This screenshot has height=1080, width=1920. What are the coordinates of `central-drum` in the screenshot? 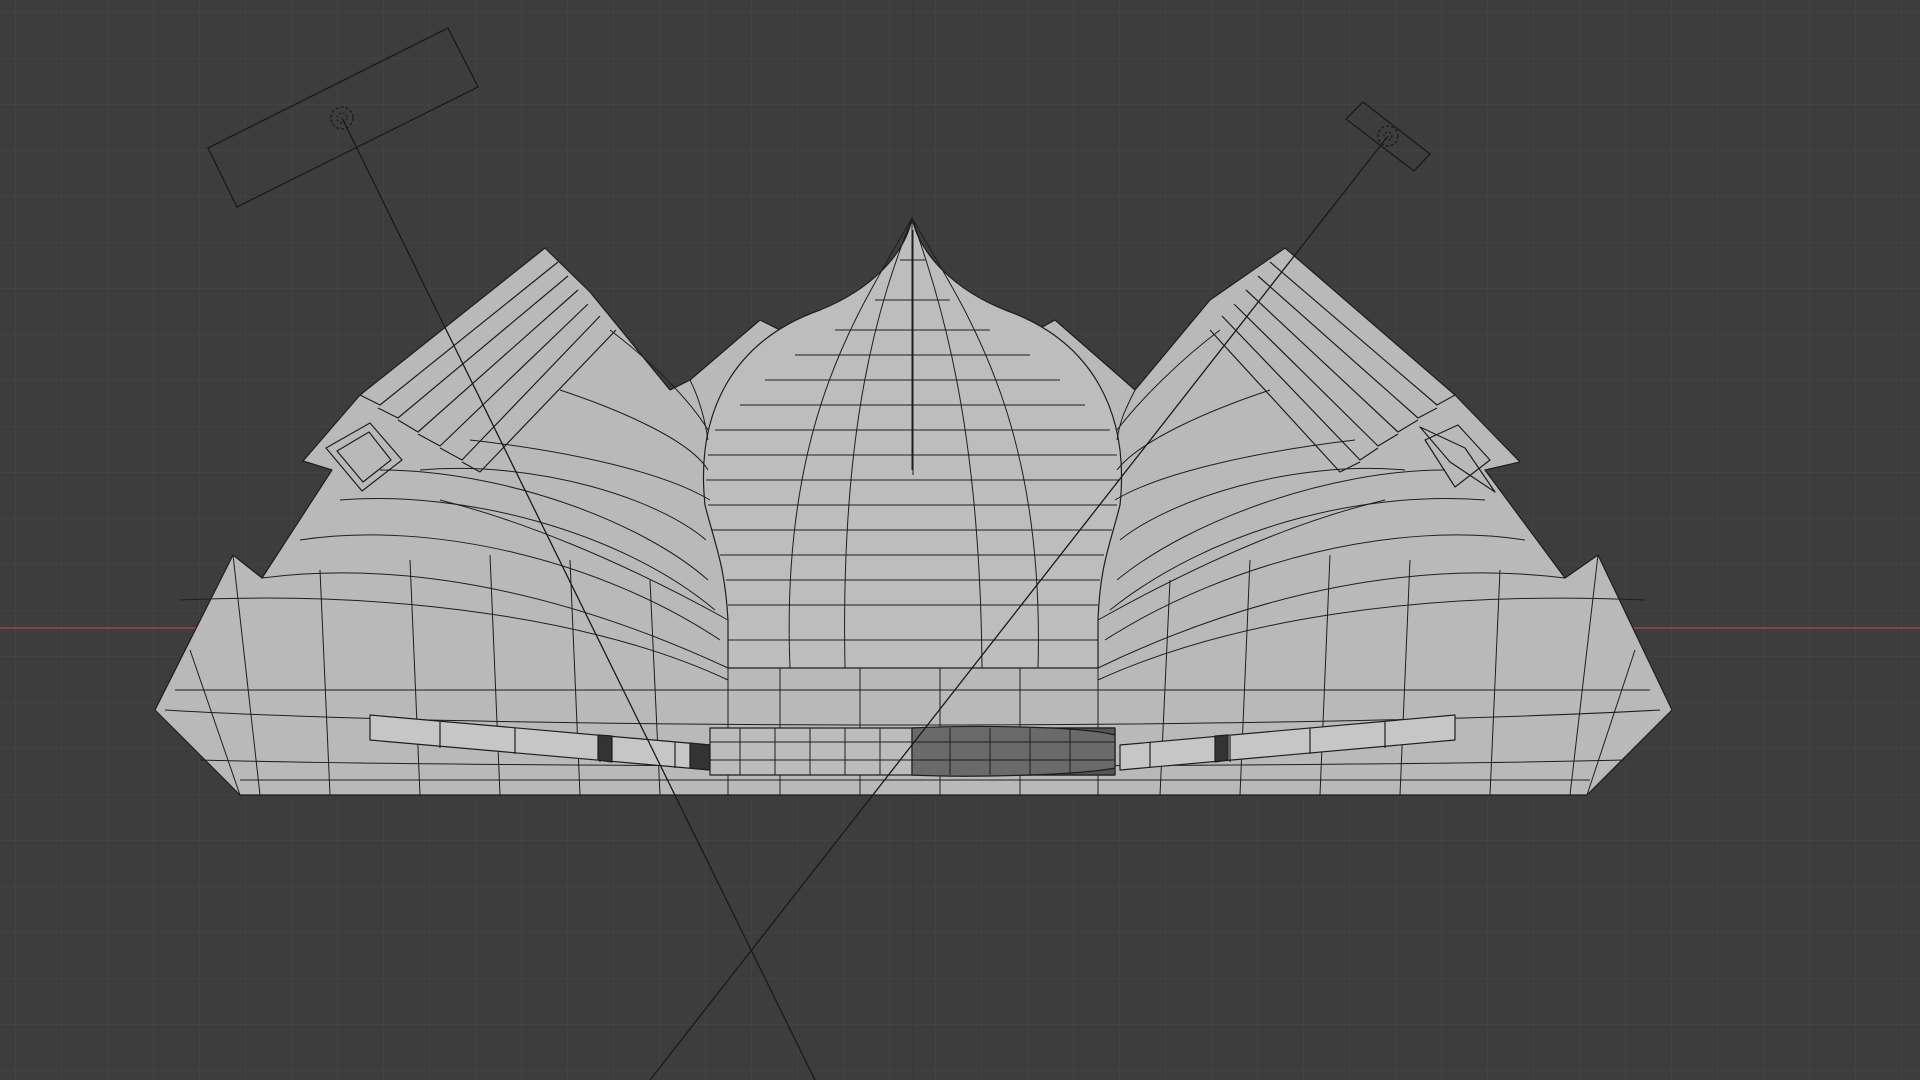 It's located at (912, 751).